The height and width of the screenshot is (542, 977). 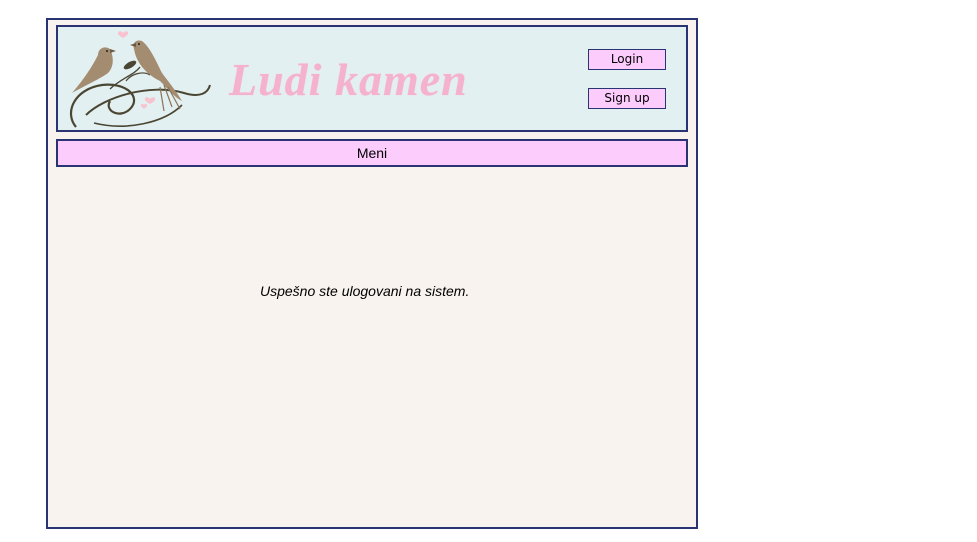 I want to click on site-header: Ludi kamen Login Sign up, so click(x=372, y=78).